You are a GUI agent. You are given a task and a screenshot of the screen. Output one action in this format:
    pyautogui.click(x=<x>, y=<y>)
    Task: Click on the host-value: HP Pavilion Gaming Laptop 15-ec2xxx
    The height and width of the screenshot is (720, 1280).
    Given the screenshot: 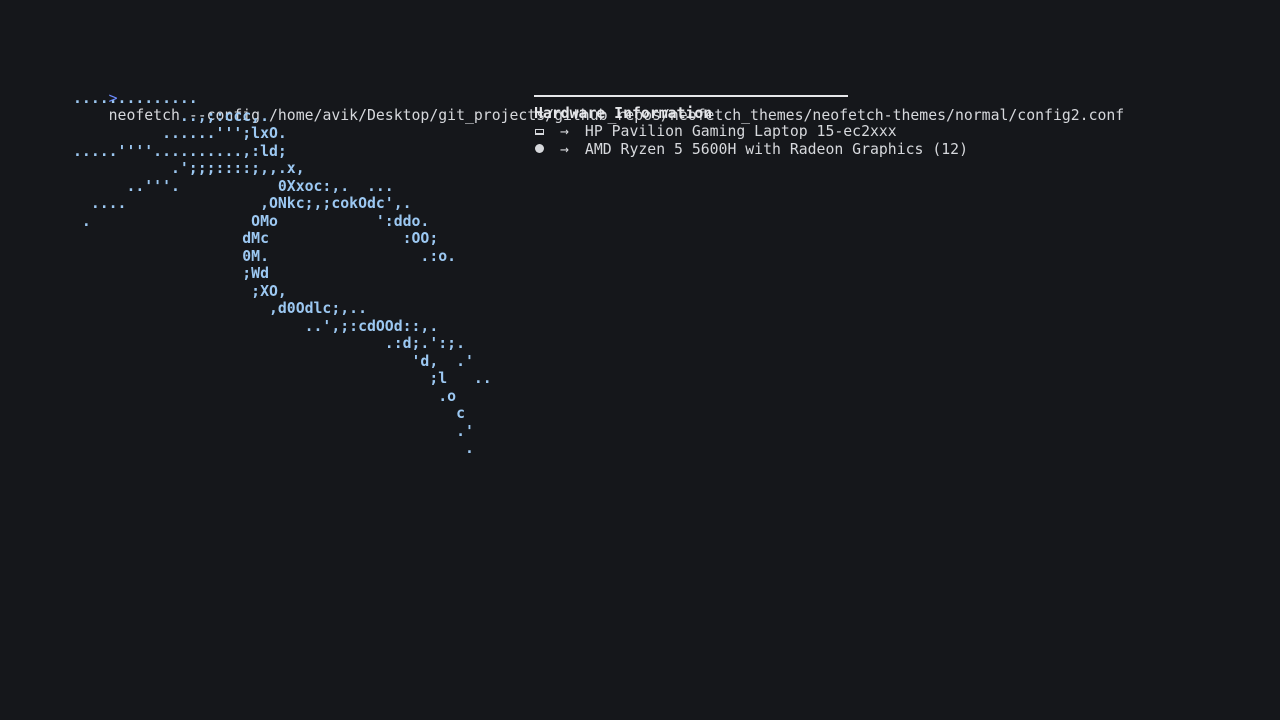 What is the action you would take?
    pyautogui.click(x=740, y=131)
    